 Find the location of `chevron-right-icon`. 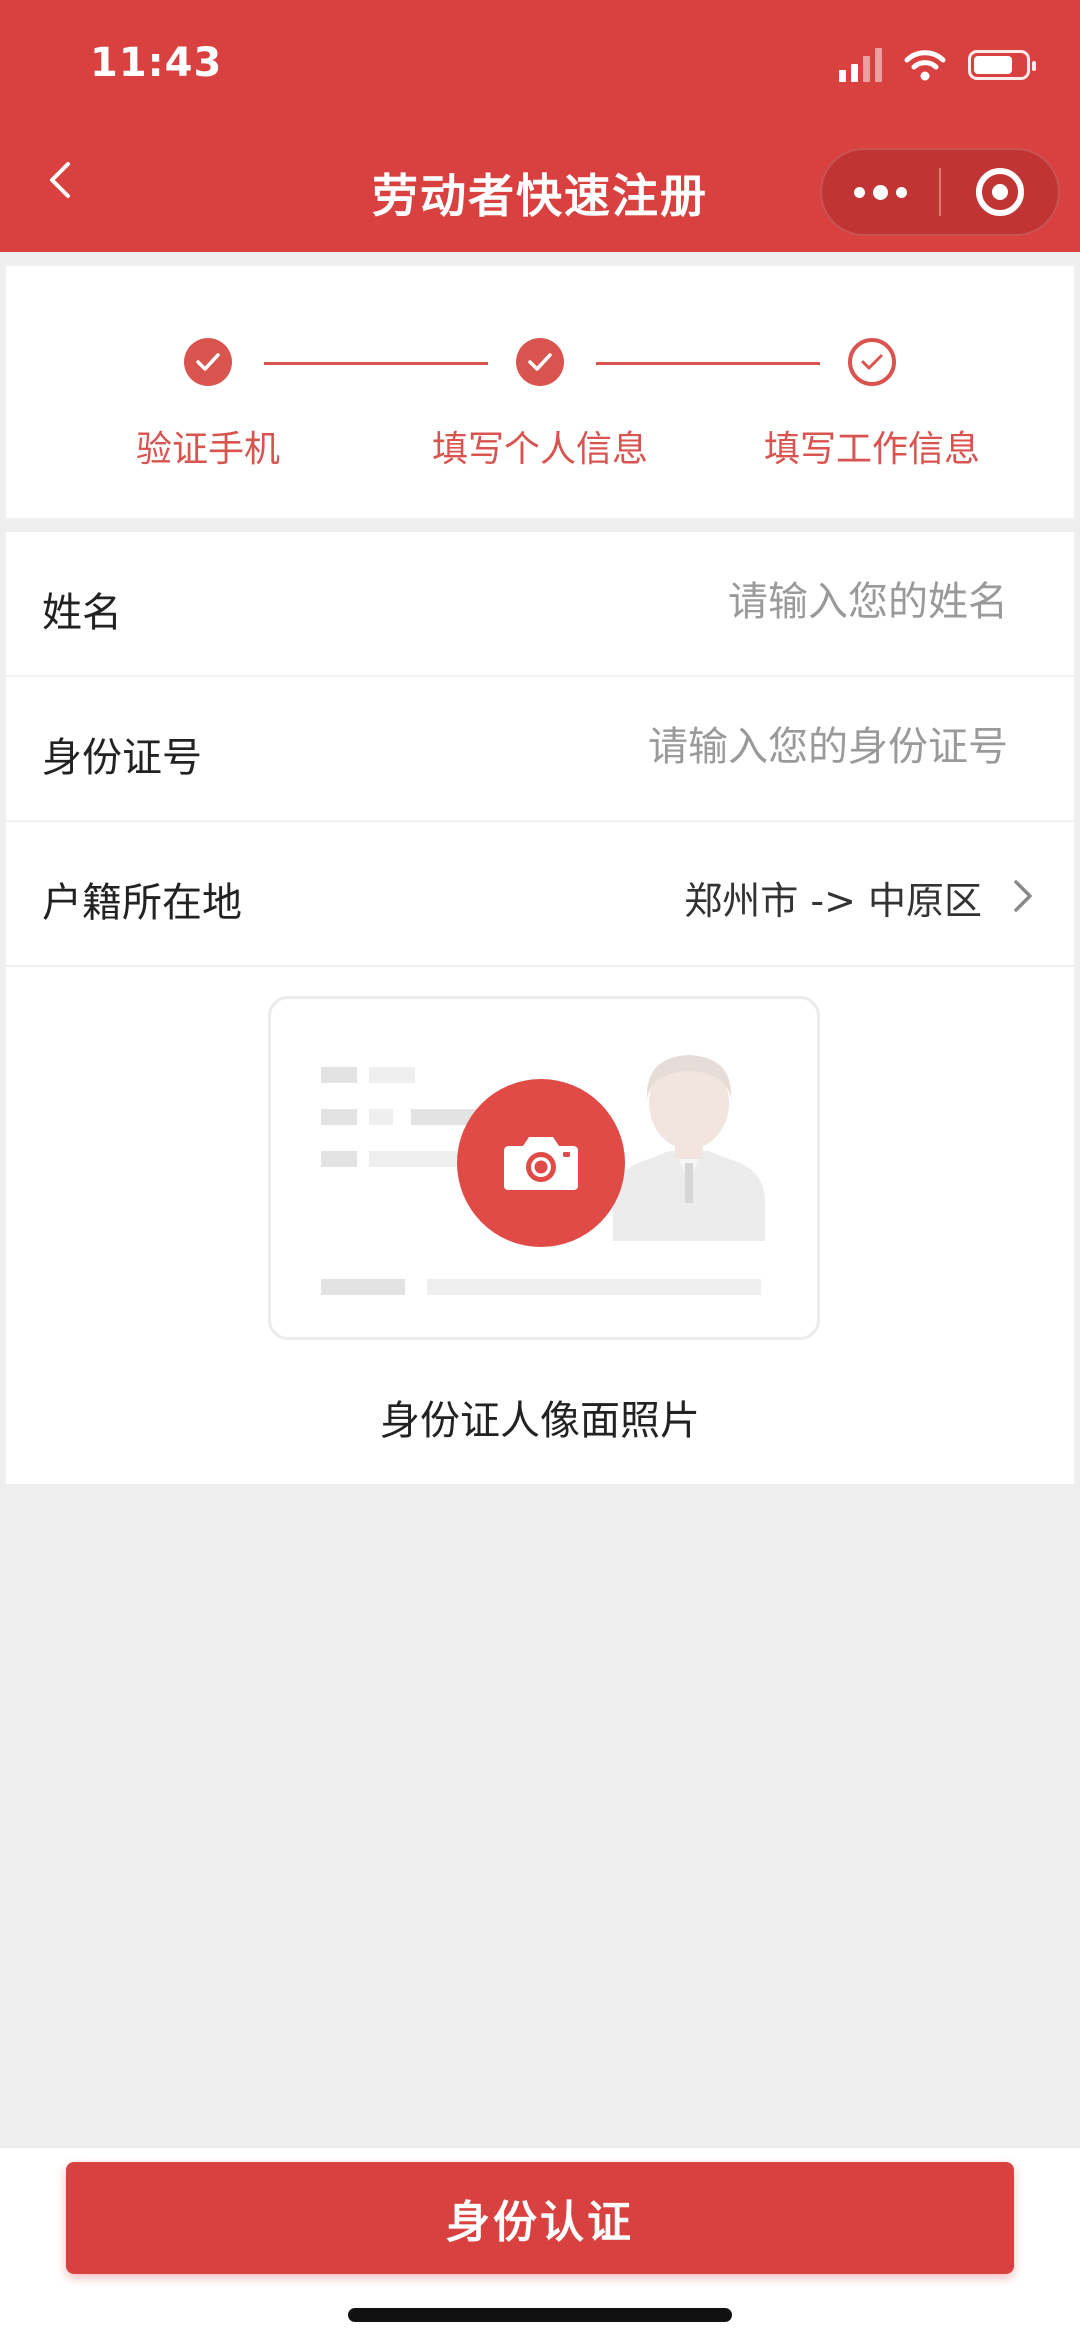

chevron-right-icon is located at coordinates (1023, 896).